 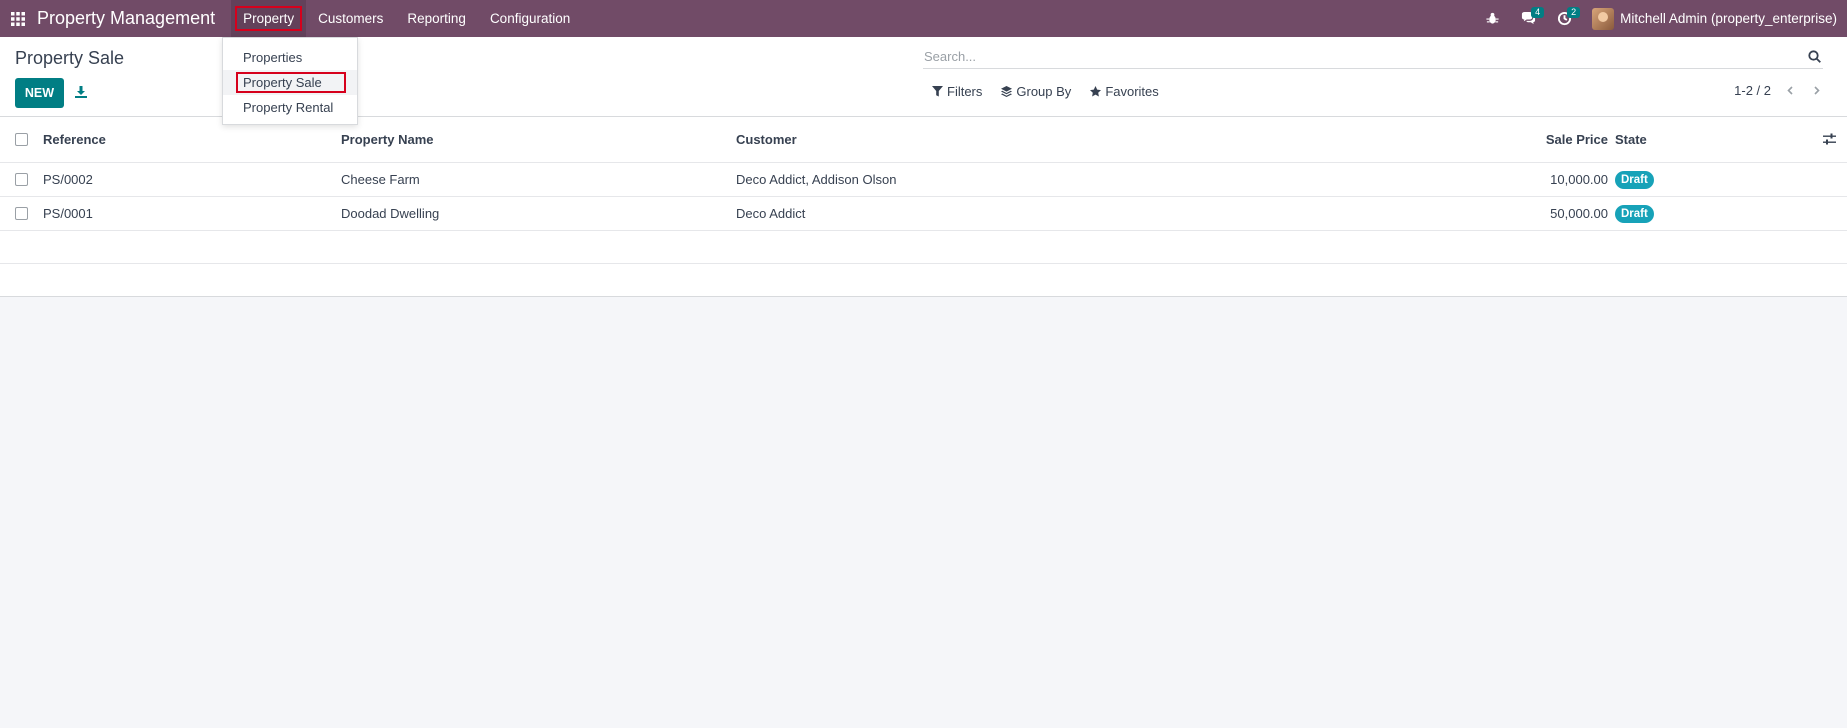 I want to click on favorites-label: Favorites, so click(x=1132, y=91).